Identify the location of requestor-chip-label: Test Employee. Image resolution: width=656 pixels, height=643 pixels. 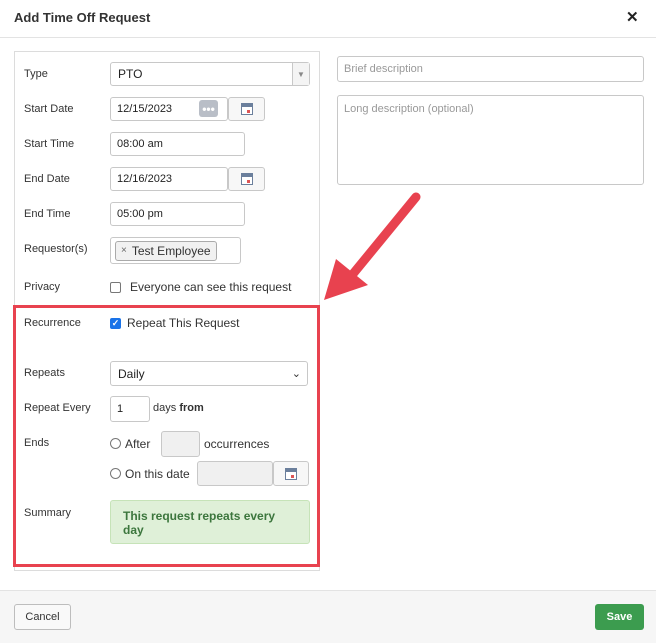
(171, 250).